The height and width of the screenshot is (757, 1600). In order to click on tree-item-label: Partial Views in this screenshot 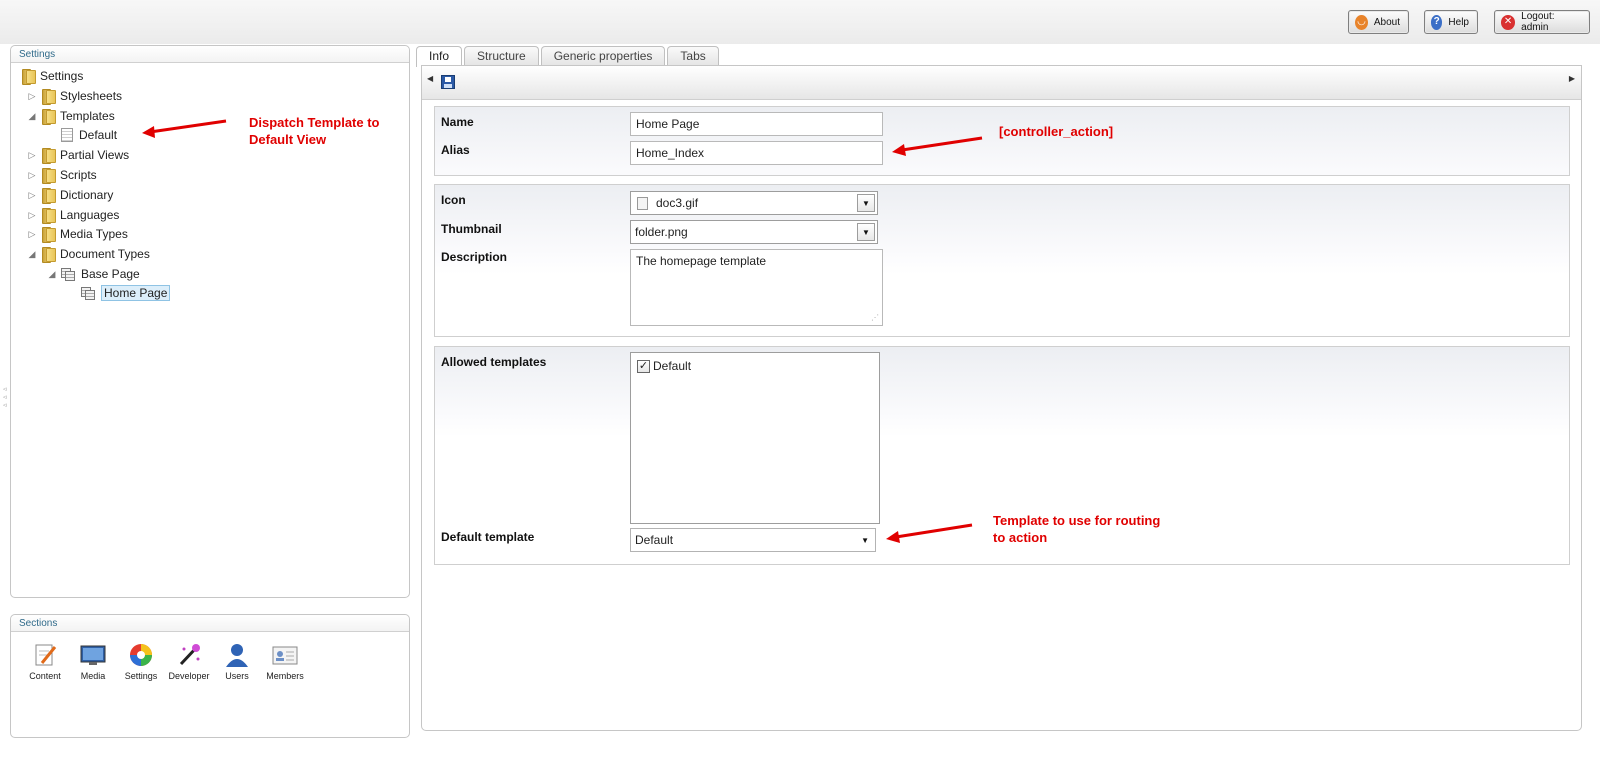, I will do `click(95, 155)`.